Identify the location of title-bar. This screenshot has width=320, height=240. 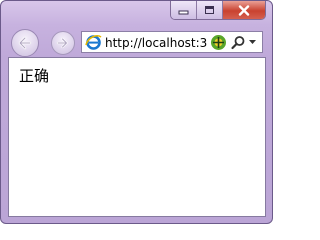
(136, 13).